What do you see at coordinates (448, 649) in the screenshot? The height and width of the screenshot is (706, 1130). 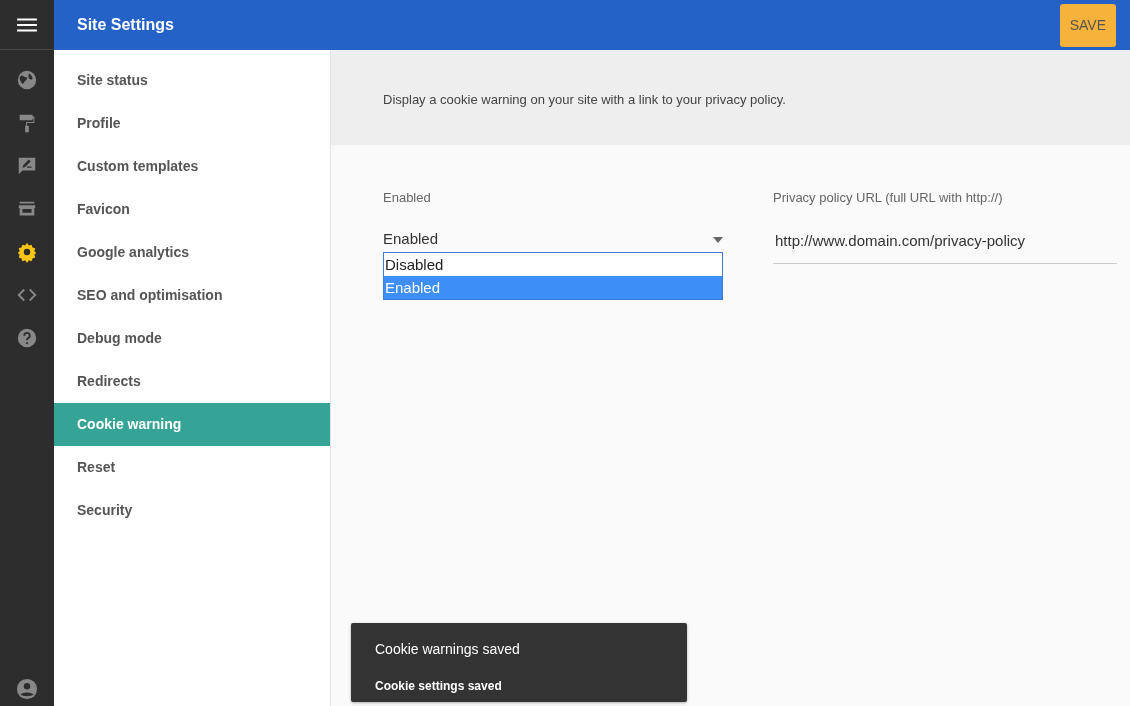 I see `toast-title: Cookie warnings saved` at bounding box center [448, 649].